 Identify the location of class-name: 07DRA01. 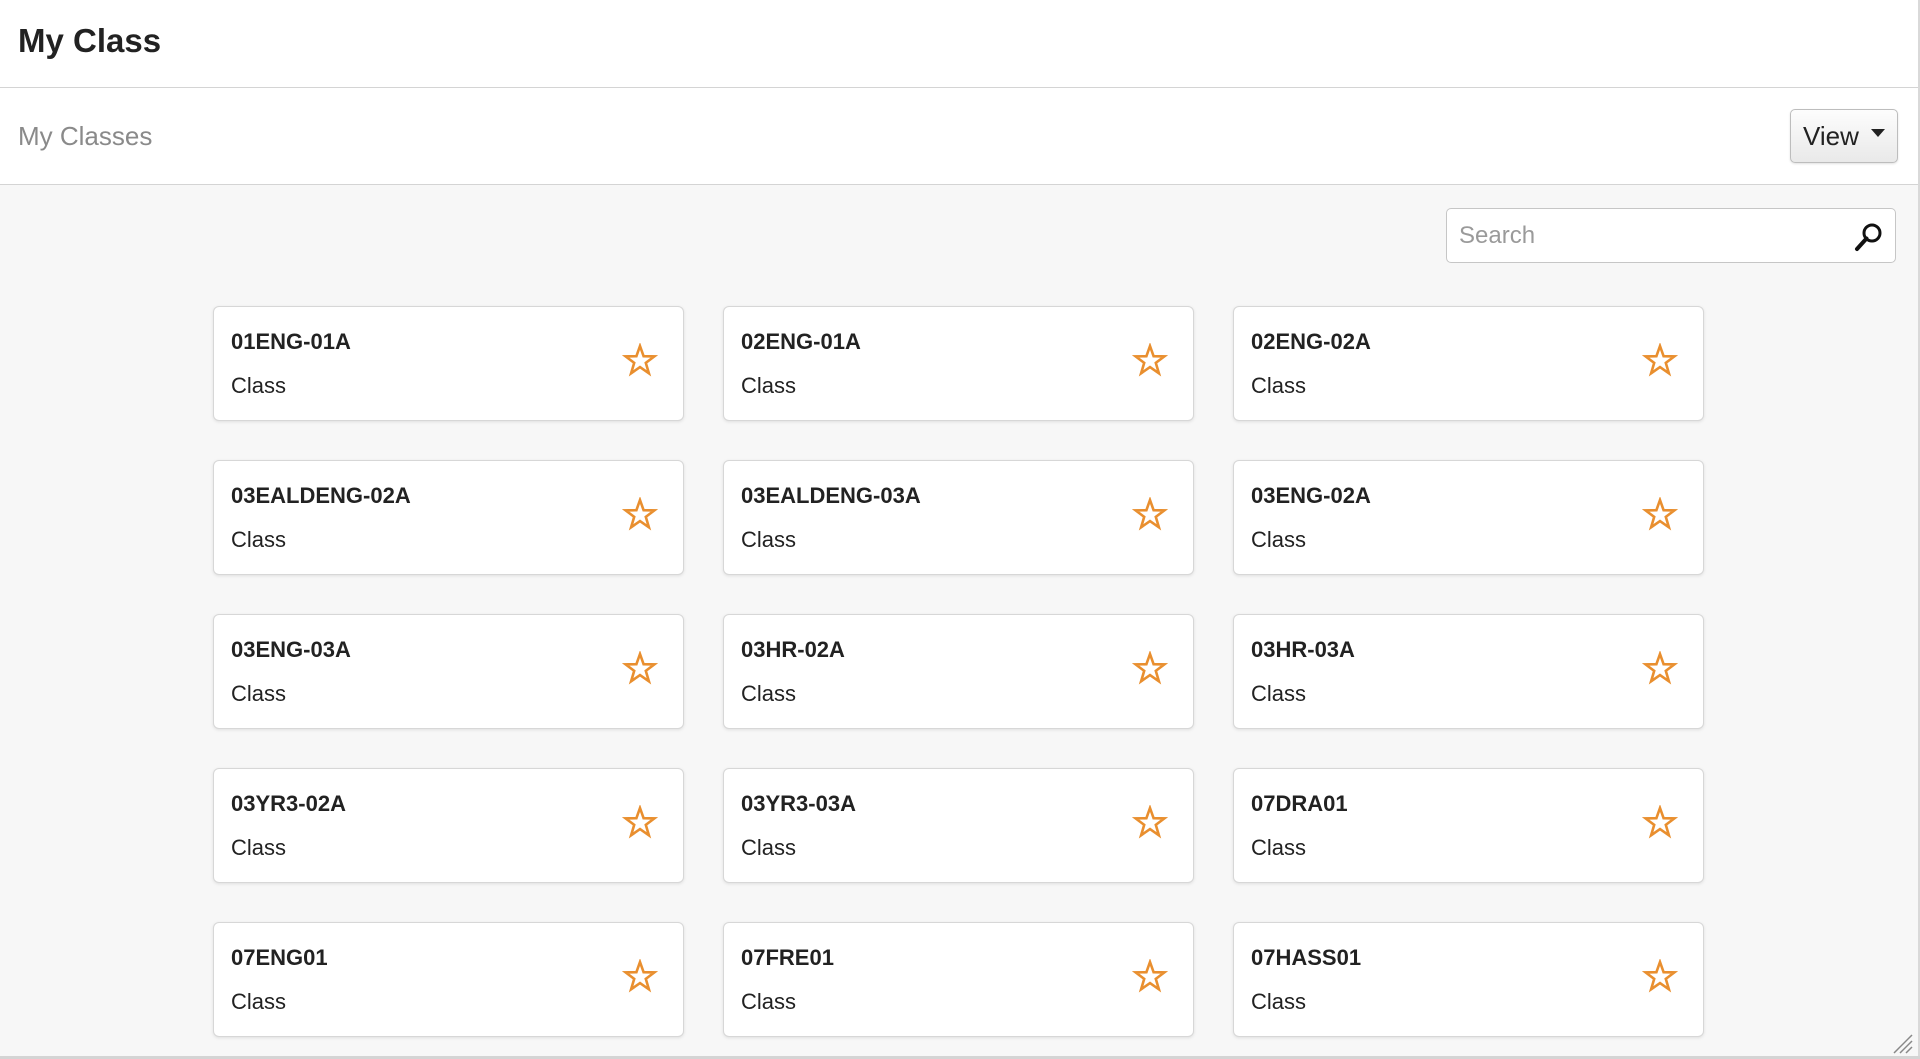
(1299, 803).